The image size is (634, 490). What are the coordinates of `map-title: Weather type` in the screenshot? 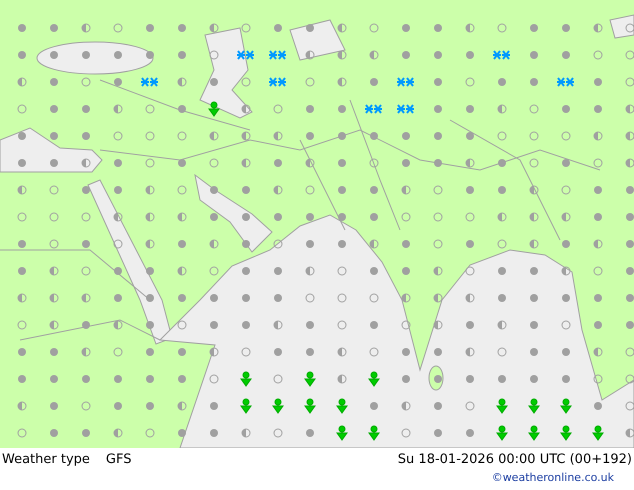 It's located at (46, 459).